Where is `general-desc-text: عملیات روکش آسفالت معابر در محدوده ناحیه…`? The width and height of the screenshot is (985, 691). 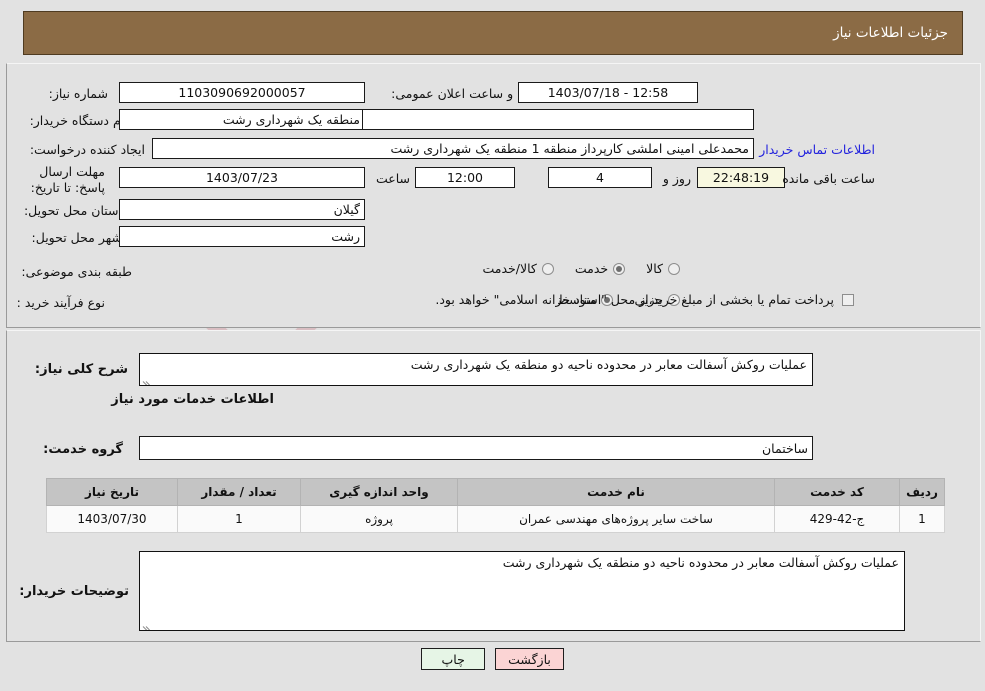 general-desc-text: عملیات روکش آسفالت معابر در محدوده ناحیه… is located at coordinates (608, 364).